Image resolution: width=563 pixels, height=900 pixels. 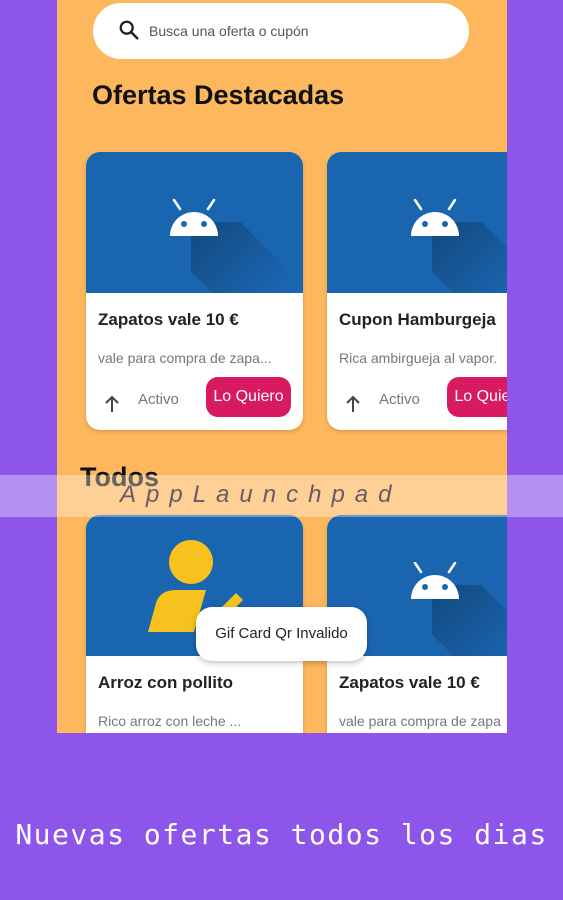 I want to click on watermark-text: AppLaunchpad, so click(x=261, y=494).